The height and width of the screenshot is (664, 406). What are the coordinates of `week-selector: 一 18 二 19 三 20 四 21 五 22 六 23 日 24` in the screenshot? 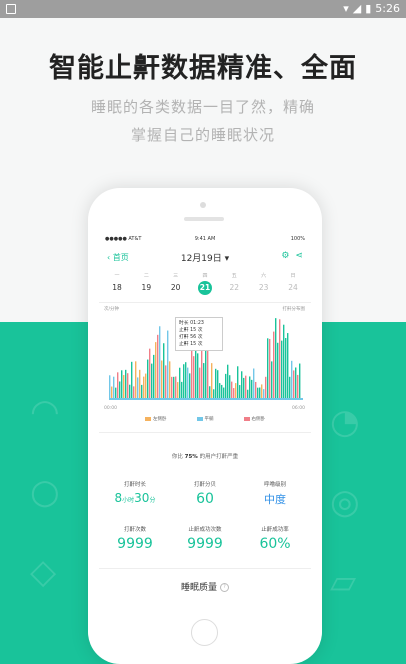 It's located at (205, 283).